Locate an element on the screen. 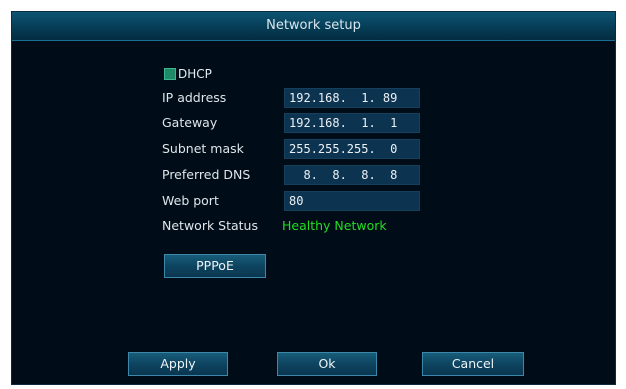  subnet-mask-input: 255.255.255. 0 is located at coordinates (352, 149).